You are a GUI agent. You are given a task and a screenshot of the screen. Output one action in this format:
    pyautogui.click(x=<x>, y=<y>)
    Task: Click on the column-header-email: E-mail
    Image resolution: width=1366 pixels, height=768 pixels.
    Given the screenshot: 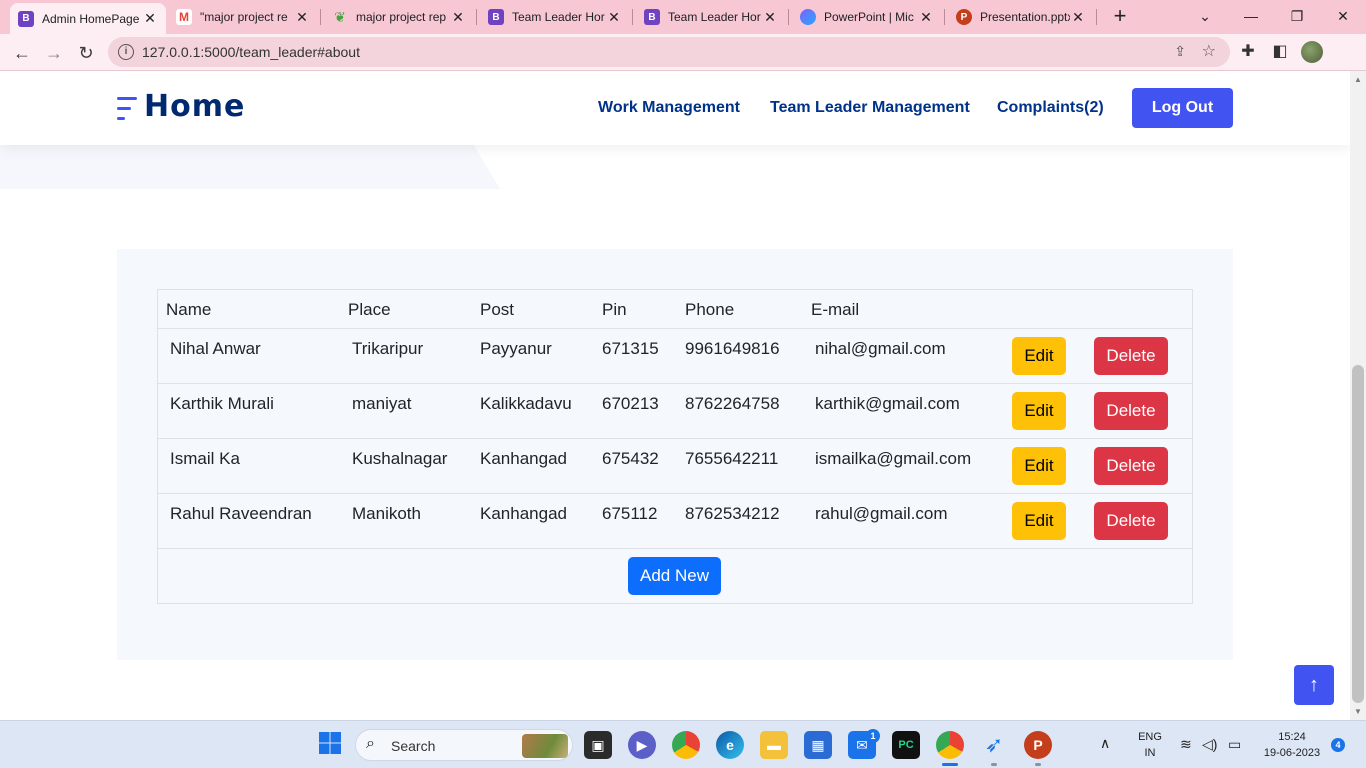 What is the action you would take?
    pyautogui.click(x=835, y=309)
    